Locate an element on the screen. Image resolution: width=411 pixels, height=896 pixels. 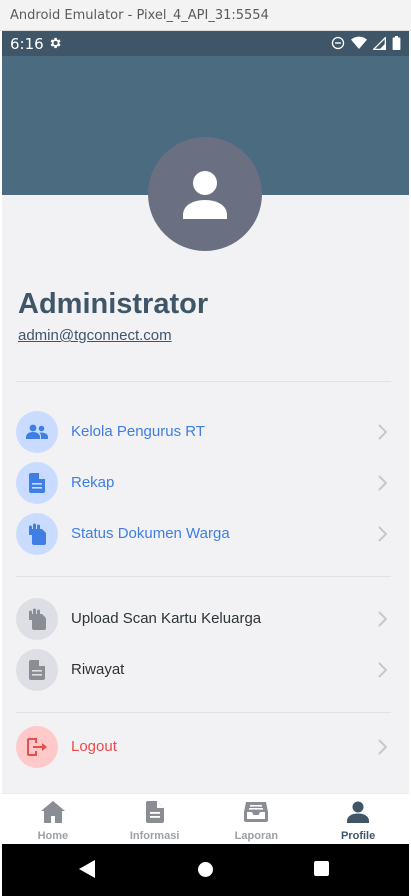
tab-label: Laporan is located at coordinates (256, 836).